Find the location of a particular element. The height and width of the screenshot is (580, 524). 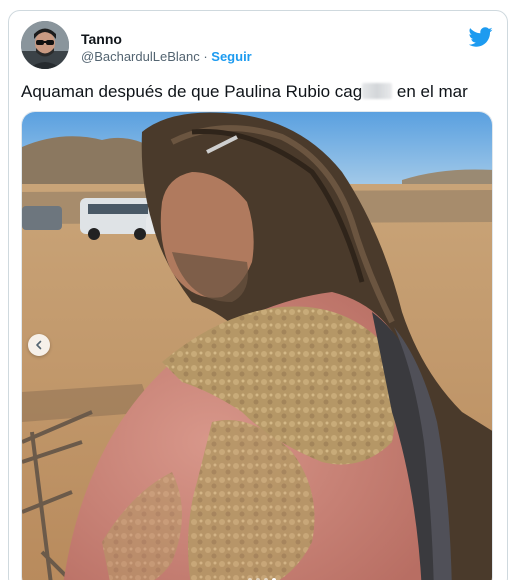

follow-button: Seguir is located at coordinates (231, 56).